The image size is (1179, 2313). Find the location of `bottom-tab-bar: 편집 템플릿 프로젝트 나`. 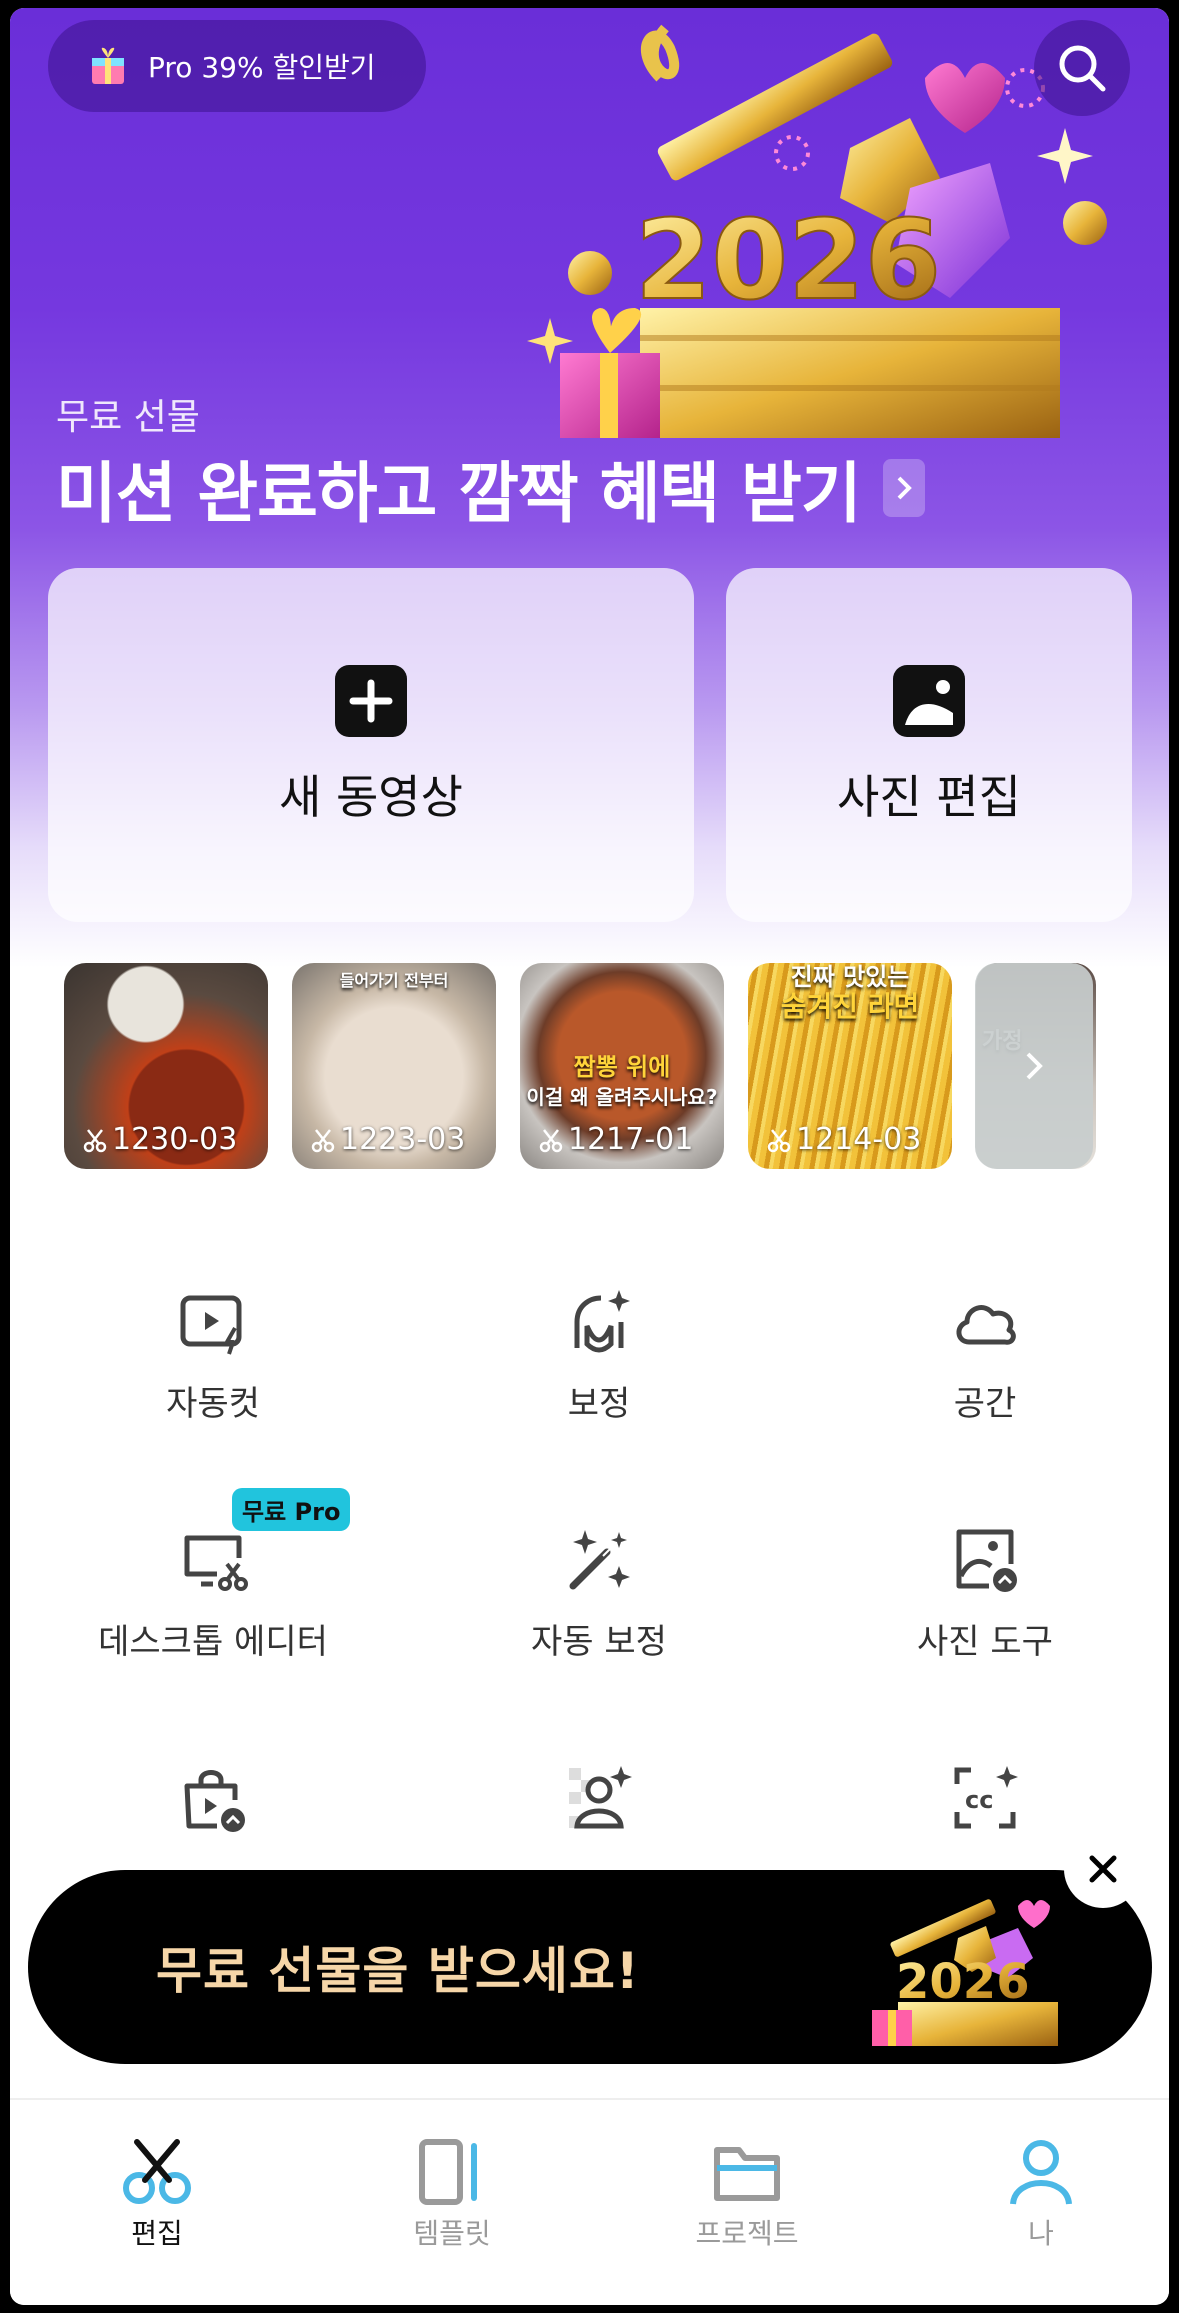

bottom-tab-bar: 편집 템플릿 프로젝트 나 is located at coordinates (589, 2201).